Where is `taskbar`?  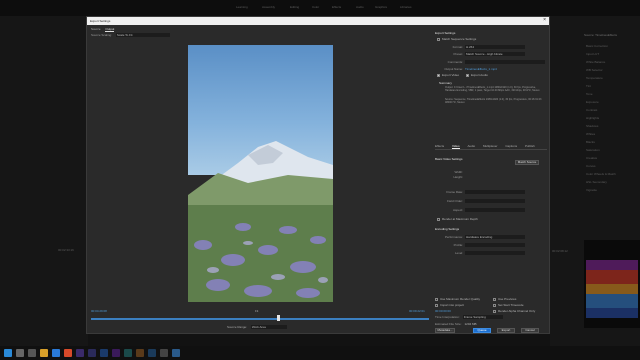 taskbar is located at coordinates (320, 353).